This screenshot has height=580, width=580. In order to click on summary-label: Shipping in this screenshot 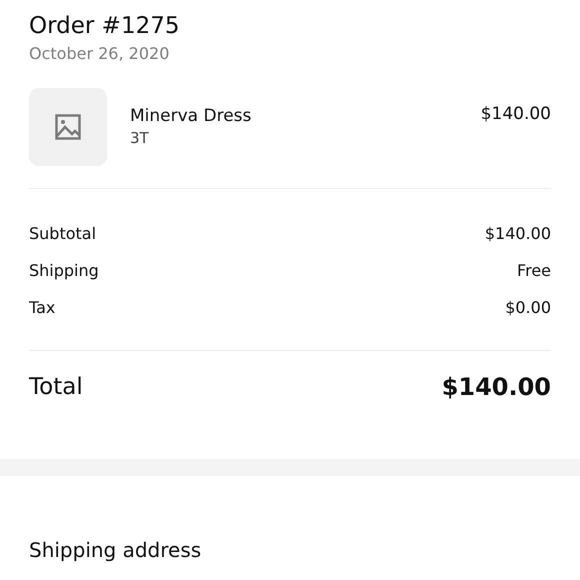, I will do `click(64, 270)`.